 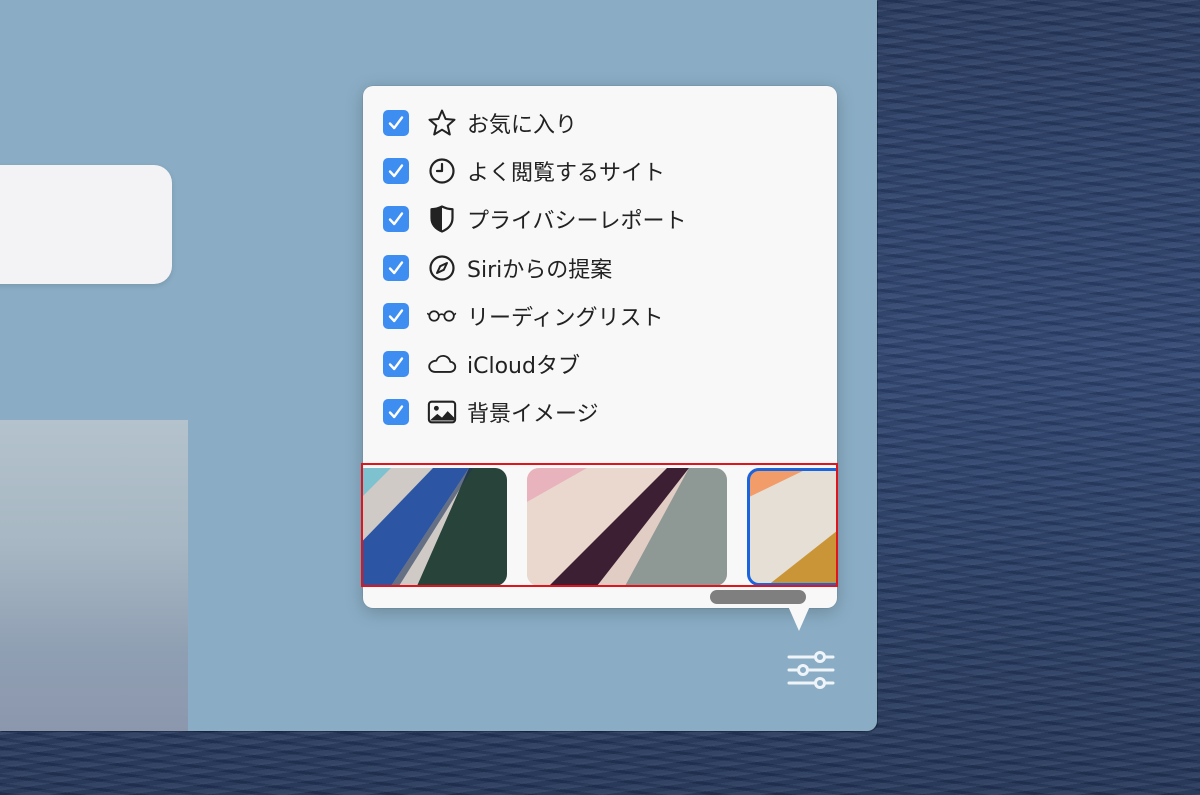 What do you see at coordinates (533, 414) in the screenshot?
I see `option-label: 背景イメージ` at bounding box center [533, 414].